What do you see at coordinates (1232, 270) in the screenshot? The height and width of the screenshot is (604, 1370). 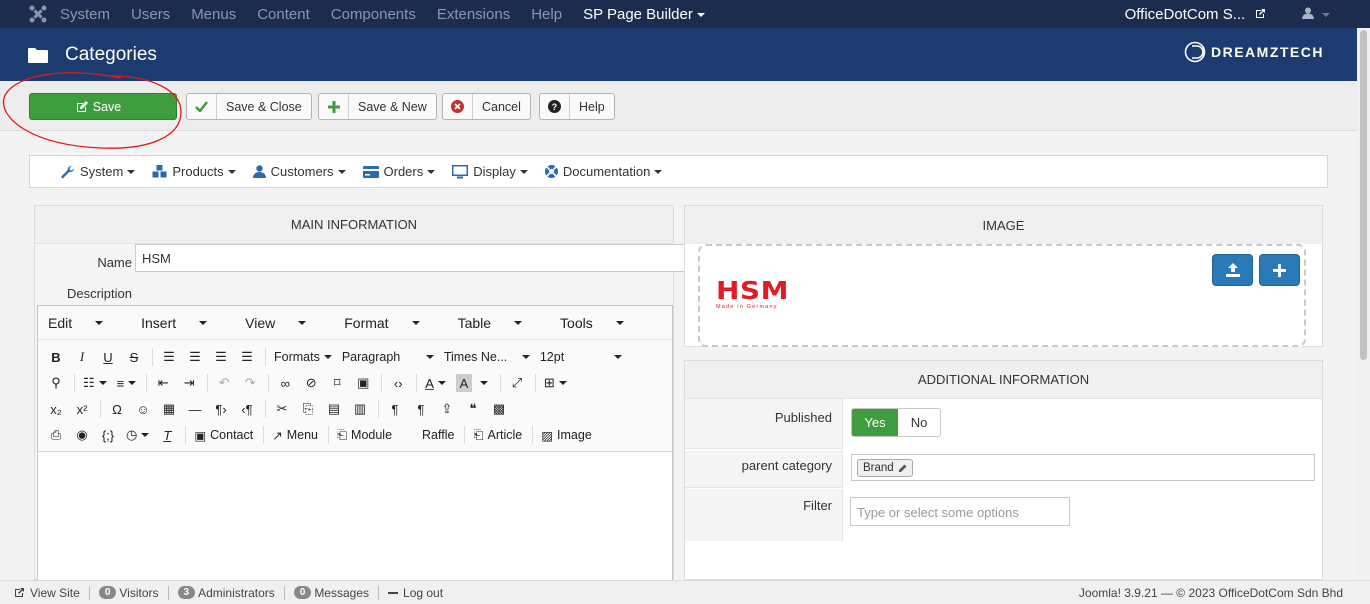 I see `upload-button` at bounding box center [1232, 270].